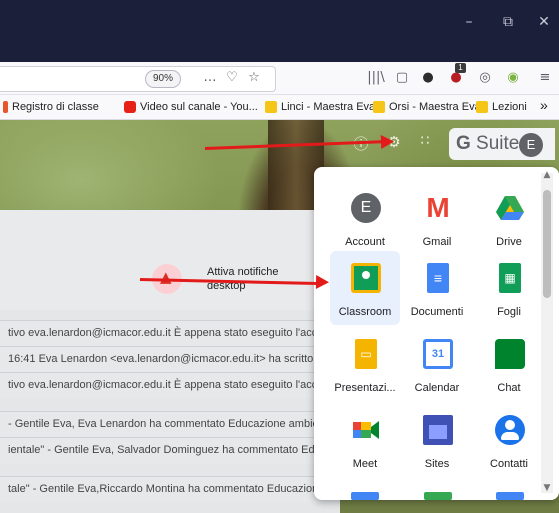 Image resolution: width=559 pixels, height=513 pixels. I want to click on app-label: Sites, so click(437, 464).